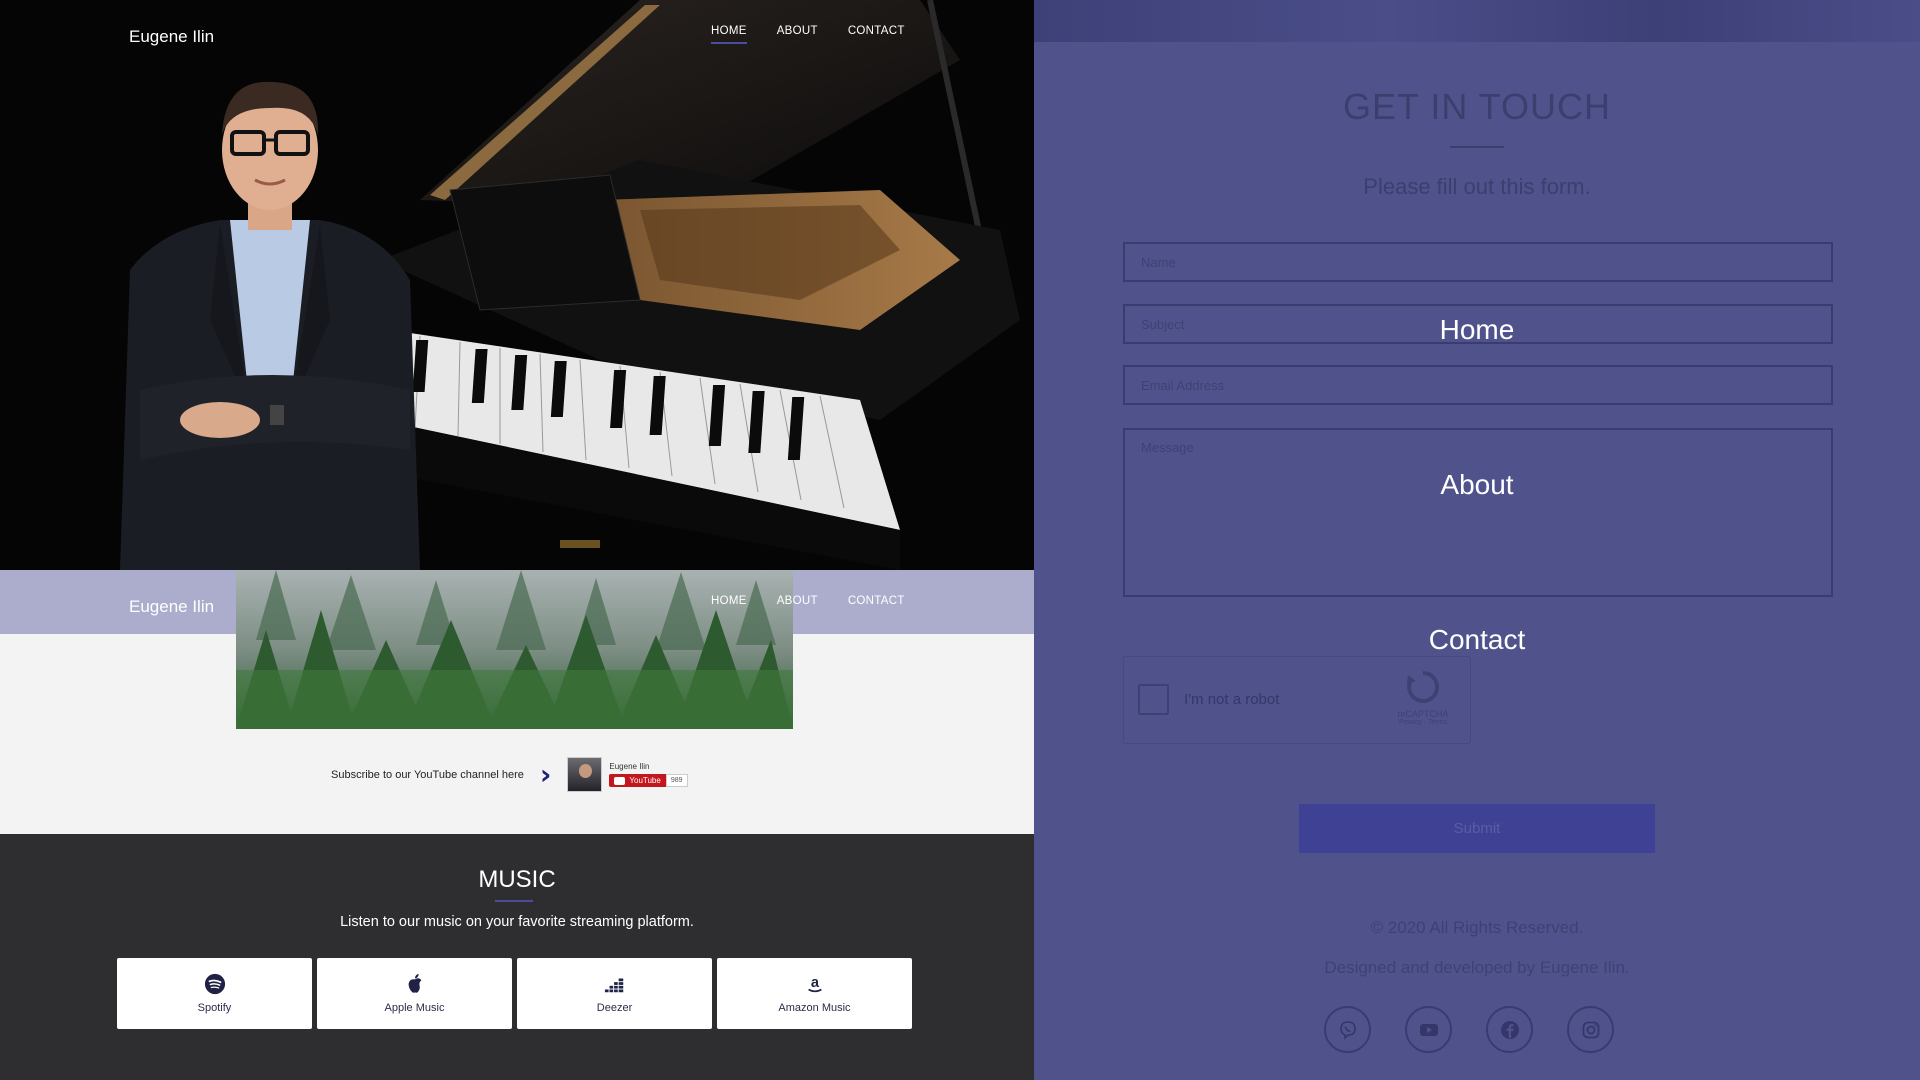  I want to click on message-field, so click(1478, 512).